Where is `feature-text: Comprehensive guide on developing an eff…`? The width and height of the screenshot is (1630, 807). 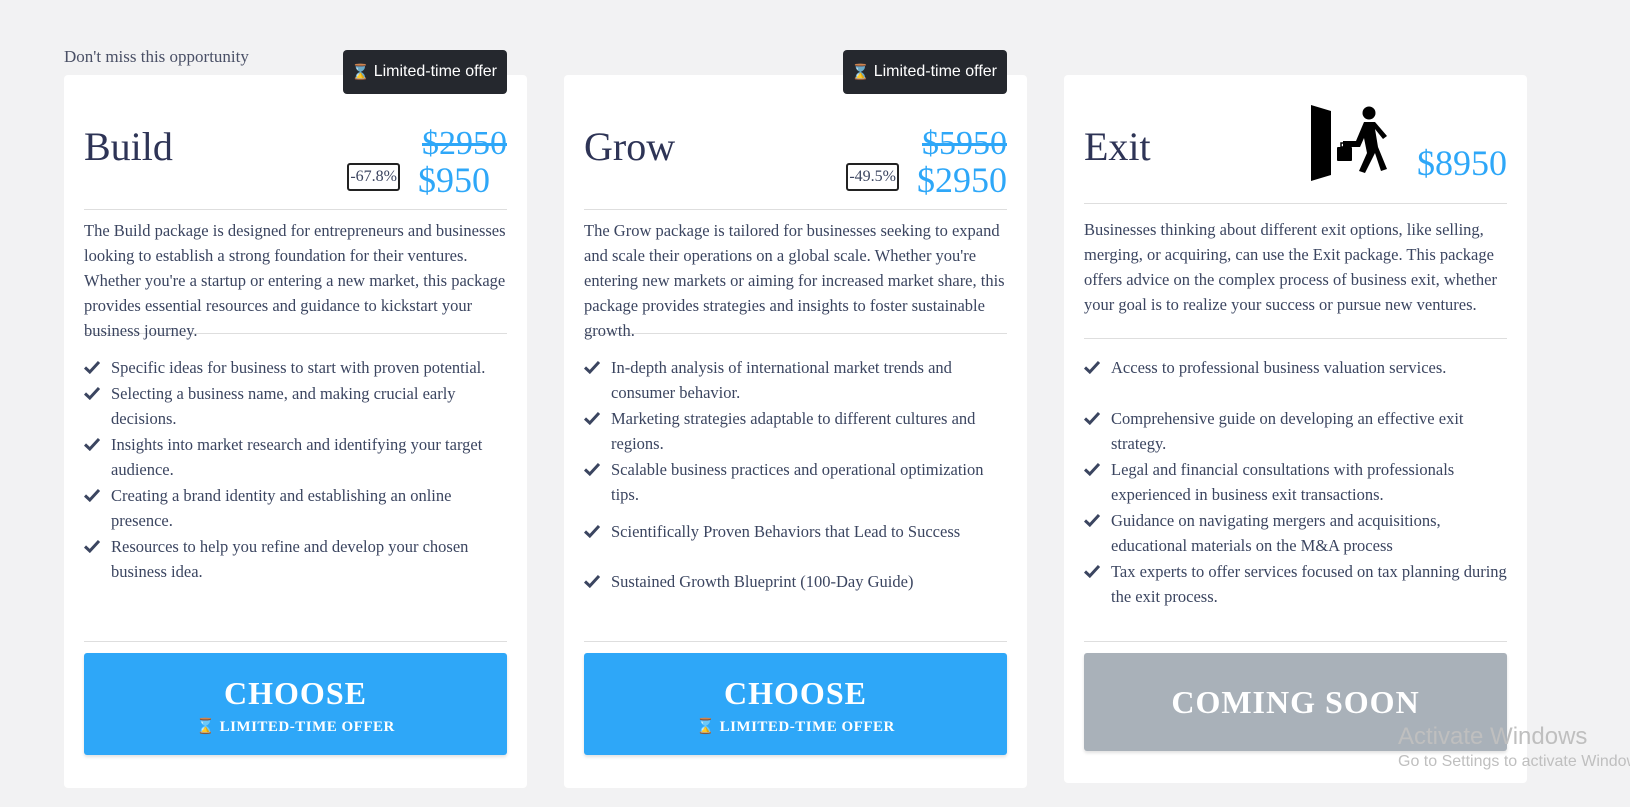 feature-text: Comprehensive guide on developing an eff… is located at coordinates (1287, 431).